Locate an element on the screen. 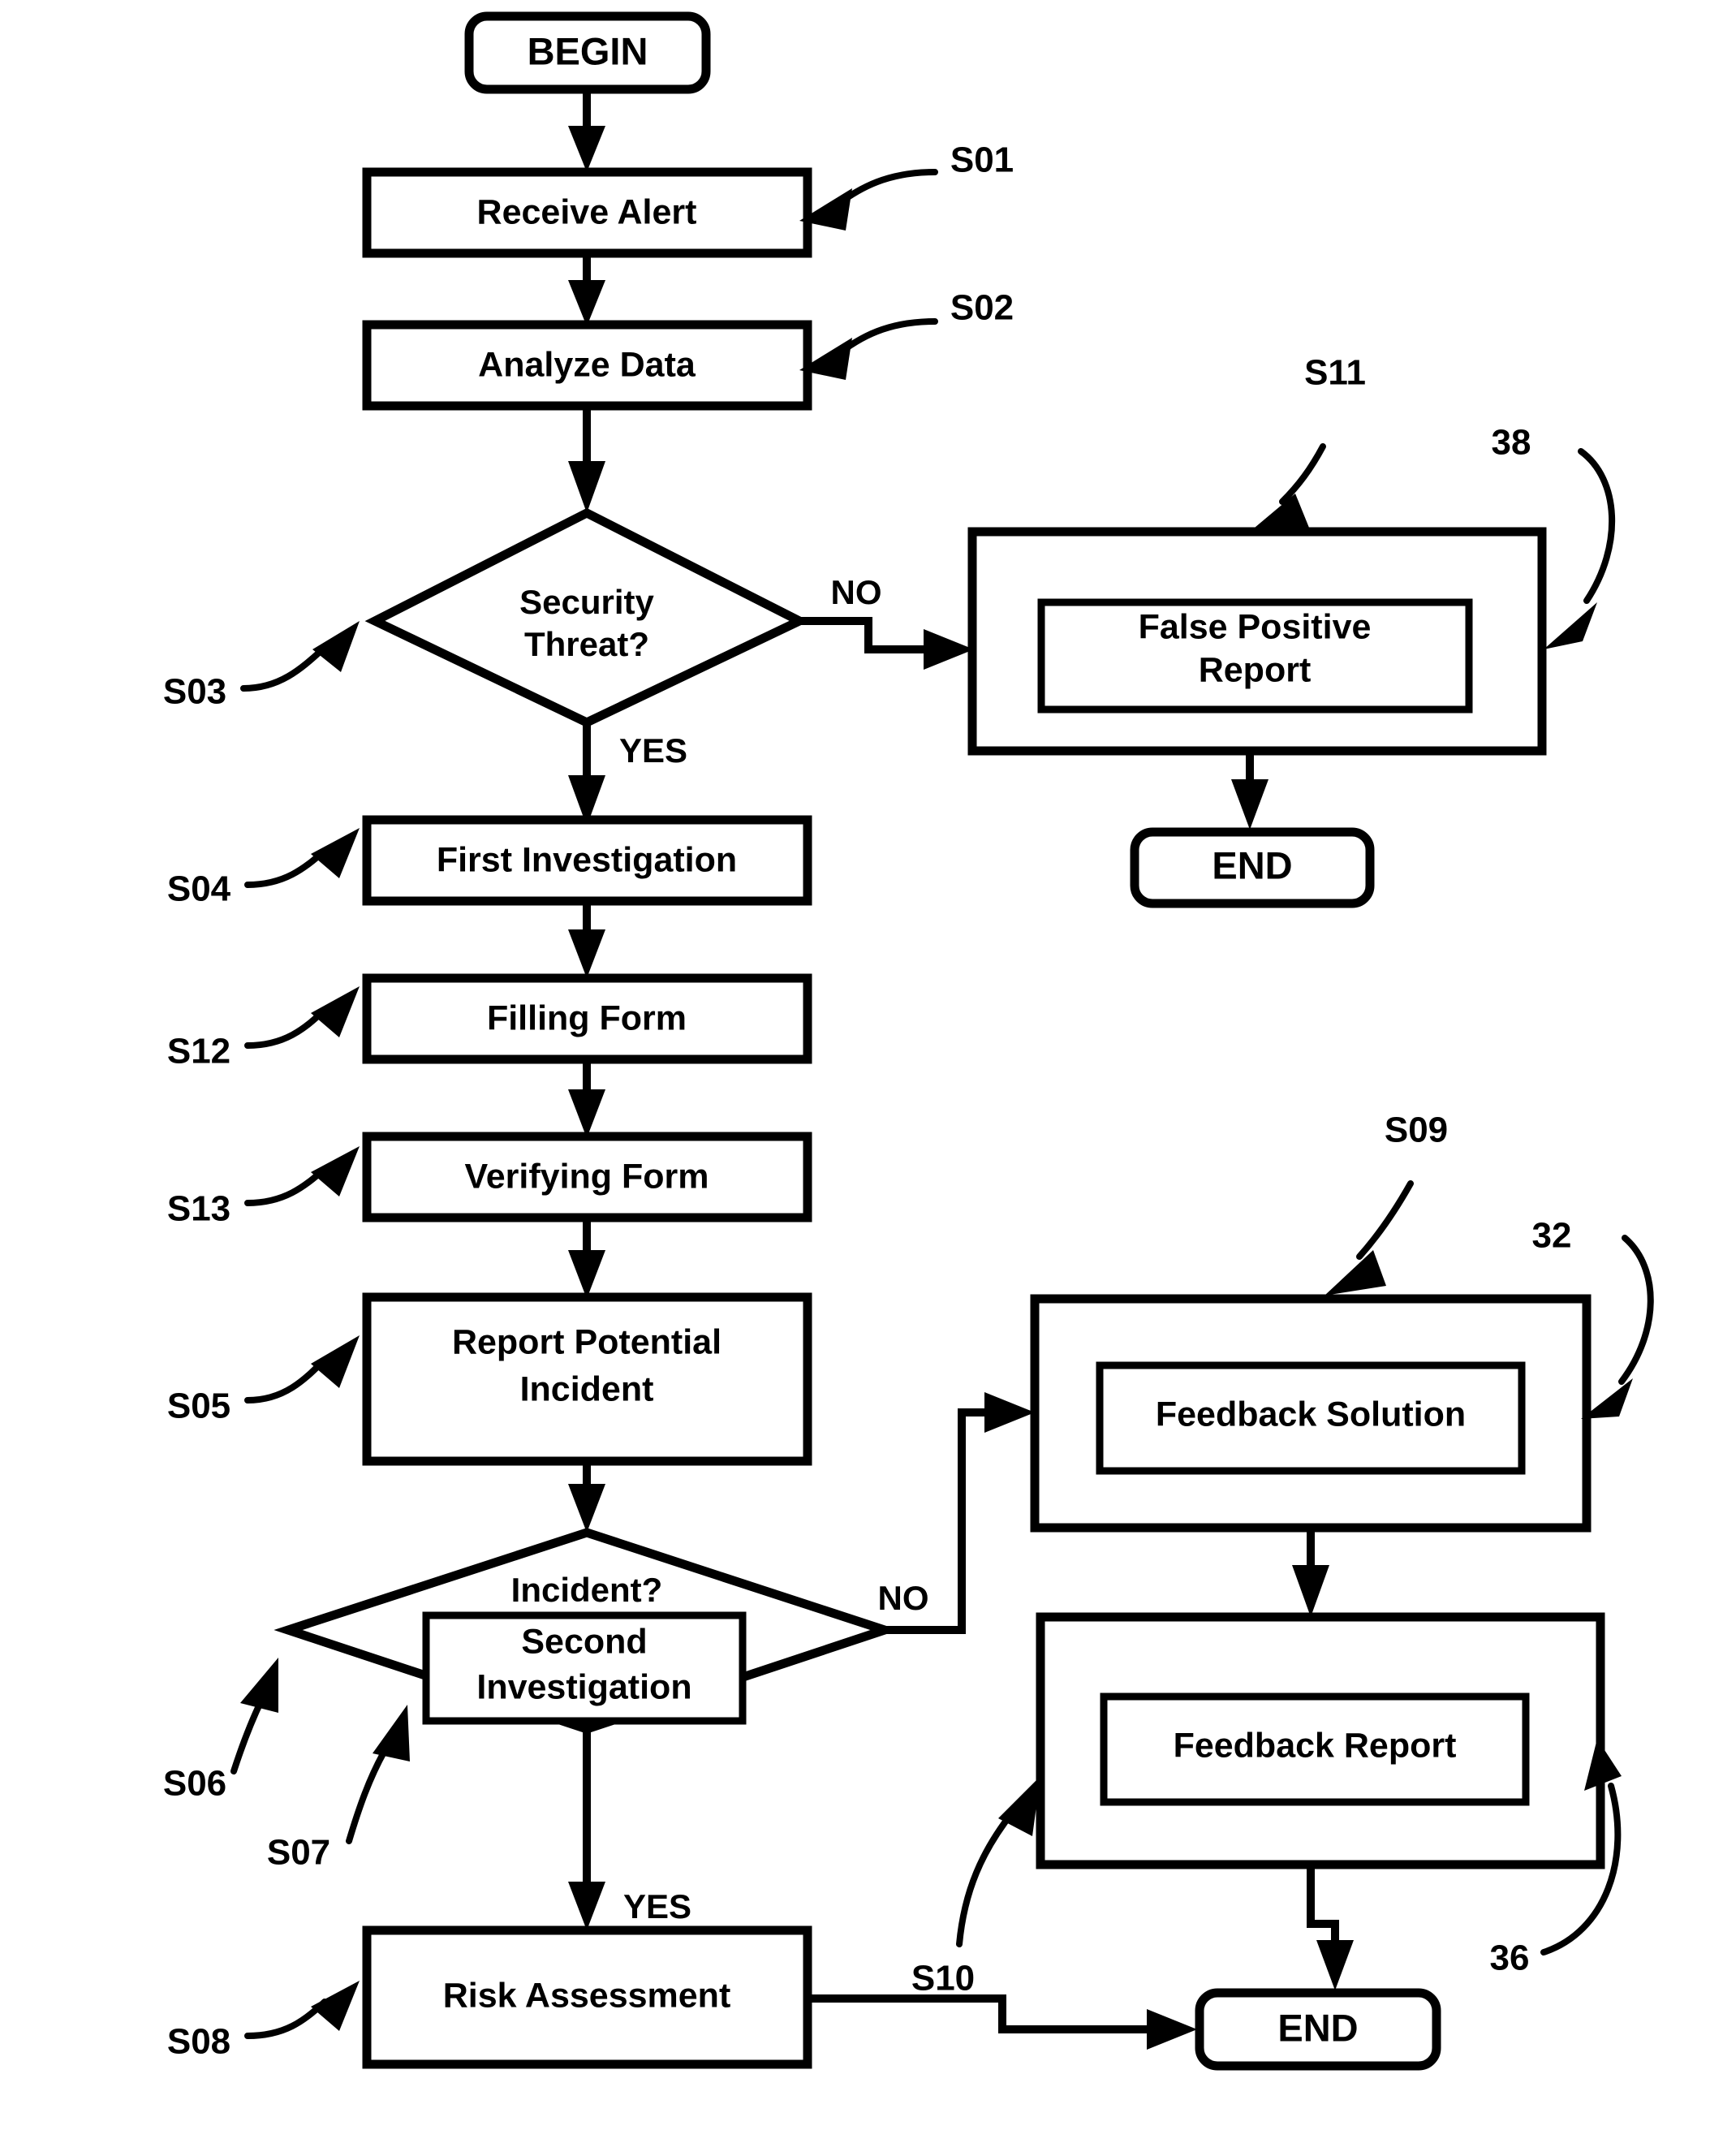 The width and height of the screenshot is (1710, 2156). process-risk-assessment: Risk Assessment is located at coordinates (587, 1997).